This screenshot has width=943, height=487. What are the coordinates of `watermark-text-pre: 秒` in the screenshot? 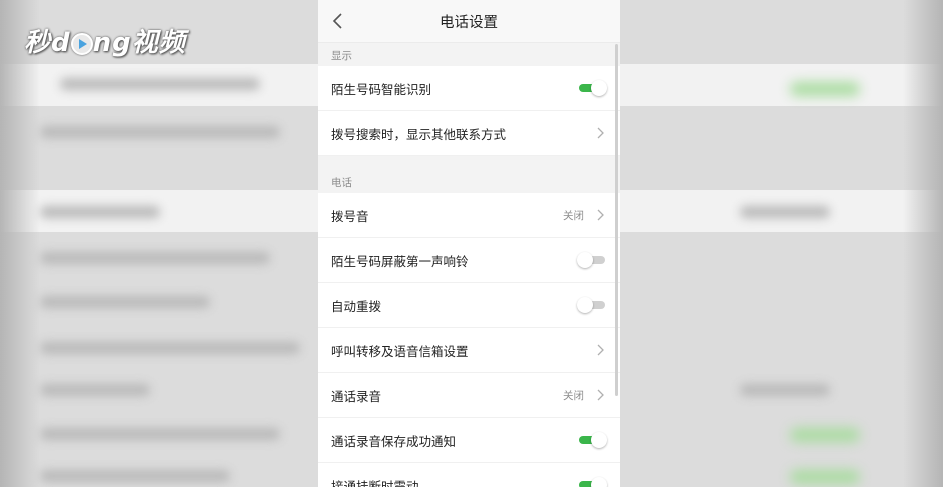 It's located at (38, 43).